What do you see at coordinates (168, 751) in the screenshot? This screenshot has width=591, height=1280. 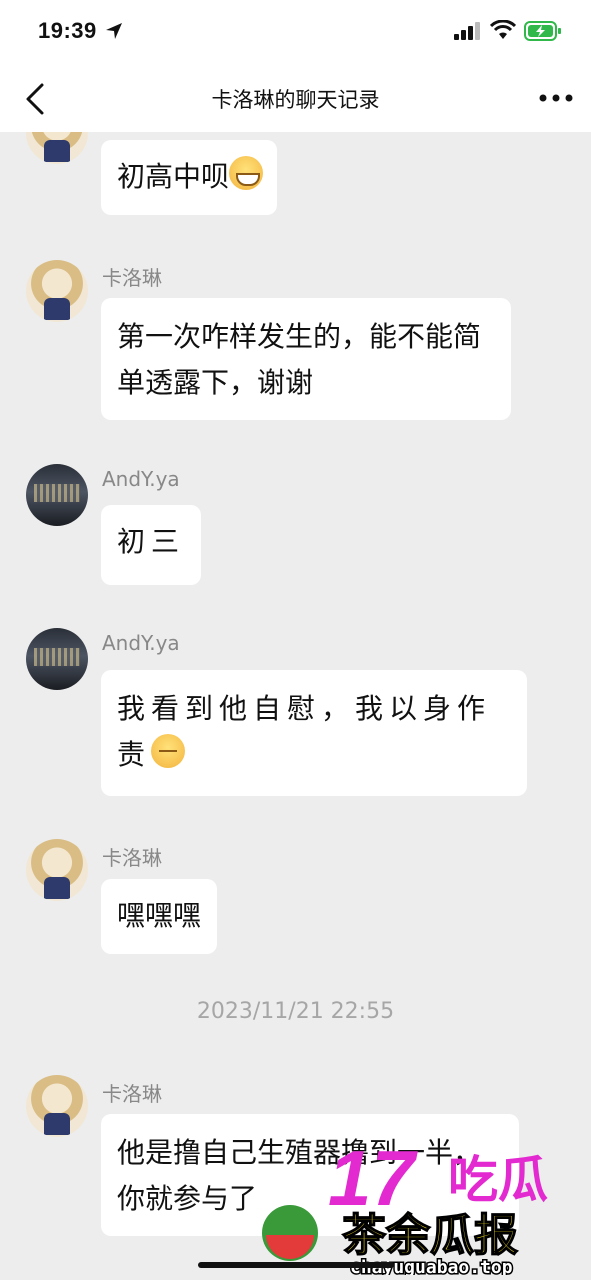 I see `relieved-face-icon` at bounding box center [168, 751].